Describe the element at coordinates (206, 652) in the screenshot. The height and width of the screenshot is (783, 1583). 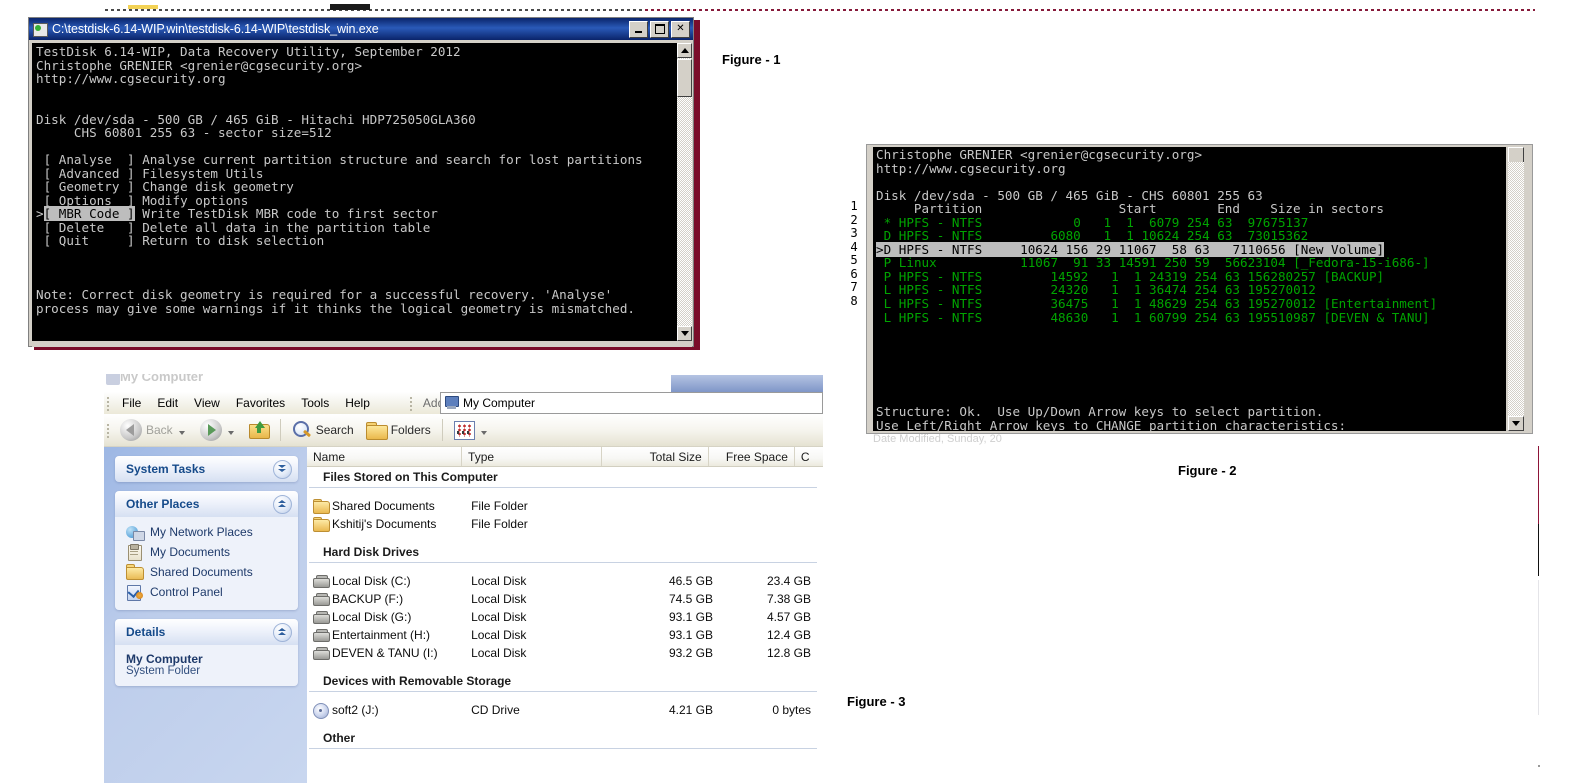
I see `details-panel: Details My Computer System Folder` at that location.